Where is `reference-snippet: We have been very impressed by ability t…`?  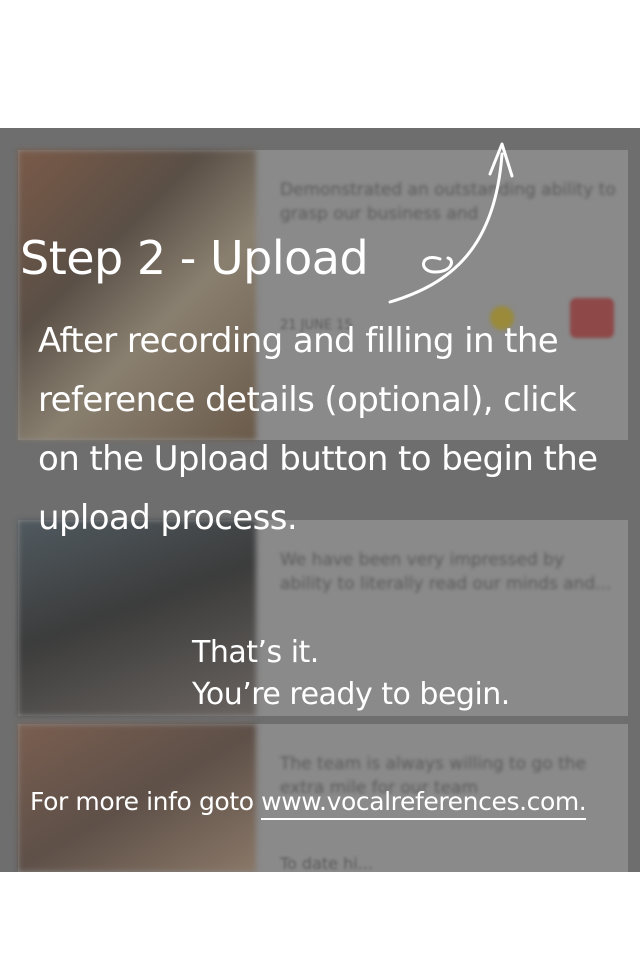 reference-snippet: We have been very impressed by ability t… is located at coordinates (446, 572).